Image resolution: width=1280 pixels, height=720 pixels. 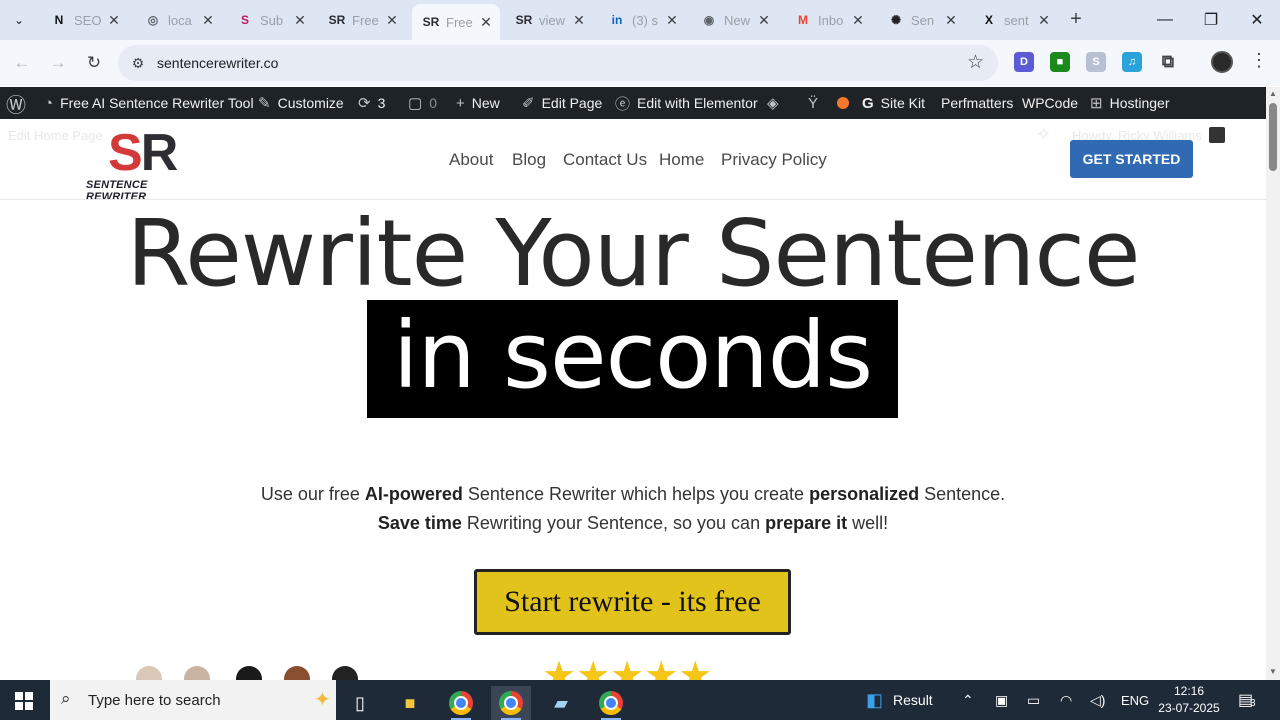 I want to click on browser-tab: ✺ Sen ✕, so click(x=921, y=20).